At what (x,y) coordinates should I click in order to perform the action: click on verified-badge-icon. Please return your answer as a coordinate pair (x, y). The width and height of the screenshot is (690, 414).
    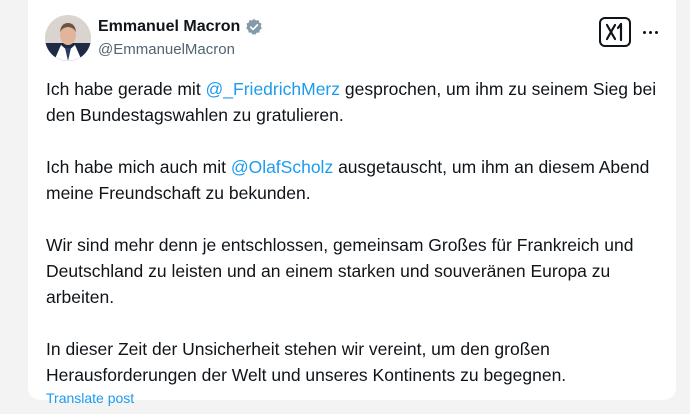
    Looking at the image, I should click on (254, 26).